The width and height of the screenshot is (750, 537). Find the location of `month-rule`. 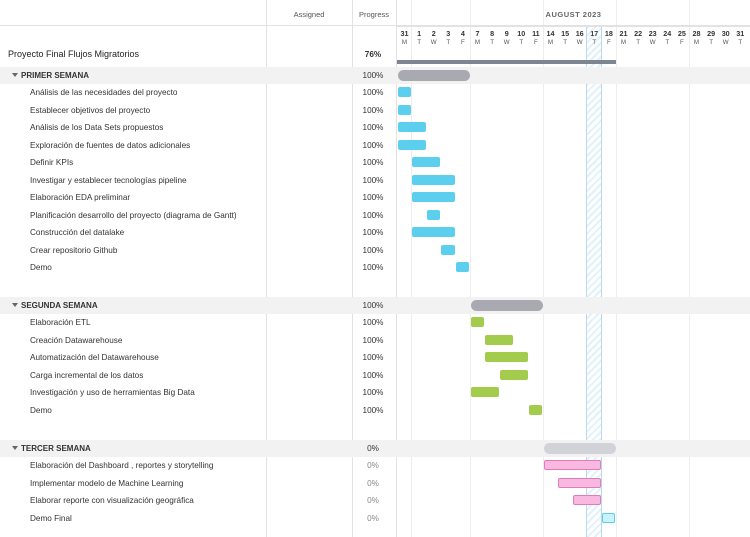

month-rule is located at coordinates (573, 26).